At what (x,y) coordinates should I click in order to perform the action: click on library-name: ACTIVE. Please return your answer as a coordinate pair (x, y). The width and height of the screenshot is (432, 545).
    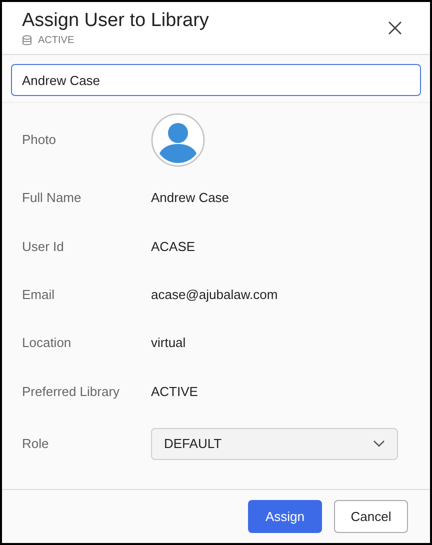
    Looking at the image, I should click on (56, 41).